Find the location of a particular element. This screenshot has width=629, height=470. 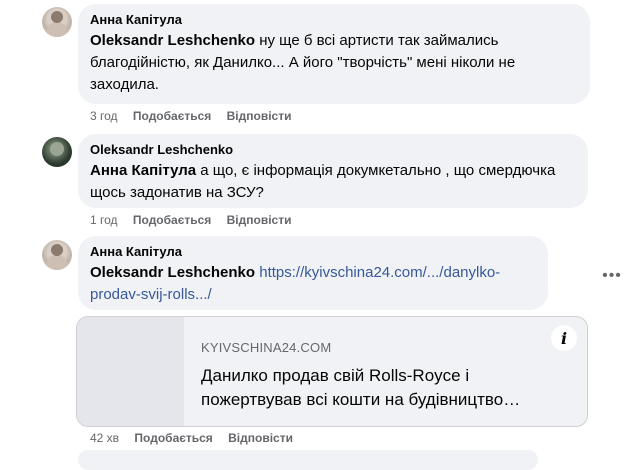

comment-mention: Анна Капітула is located at coordinates (143, 170).